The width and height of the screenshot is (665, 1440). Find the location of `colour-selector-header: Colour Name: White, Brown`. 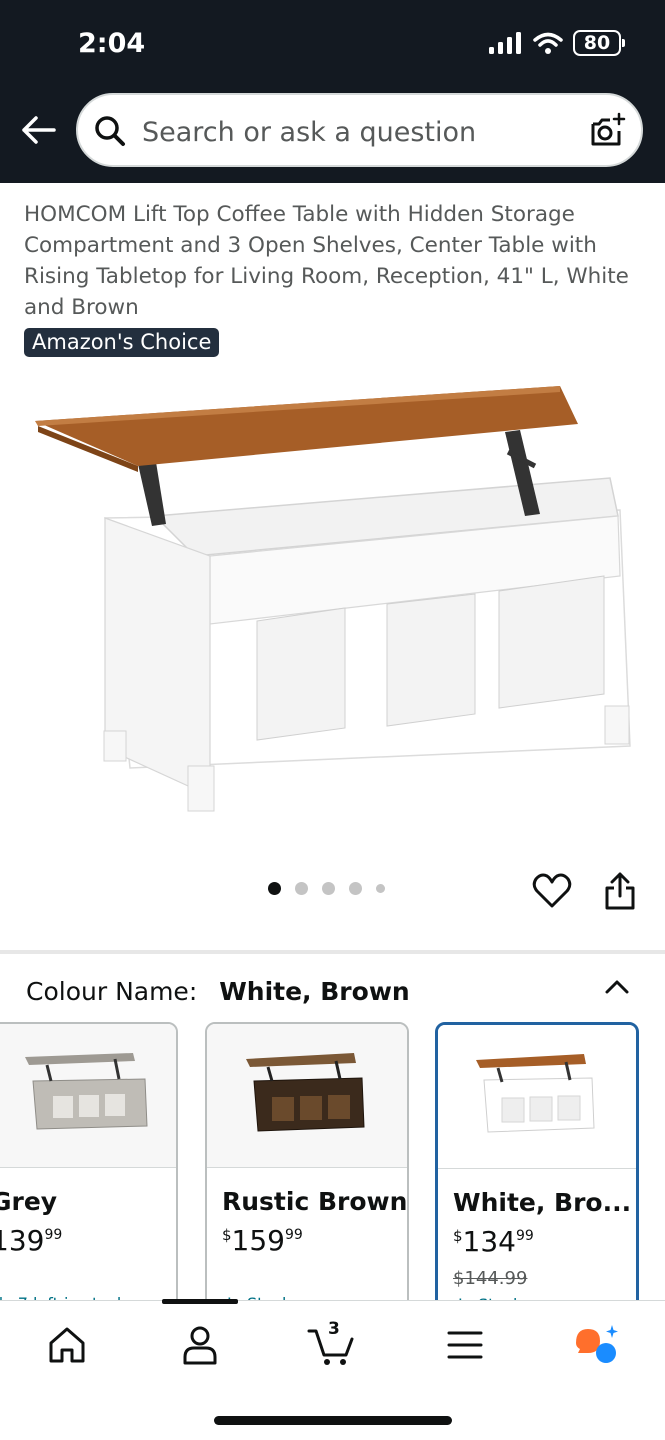

colour-selector-header: Colour Name: White, Brown is located at coordinates (218, 991).